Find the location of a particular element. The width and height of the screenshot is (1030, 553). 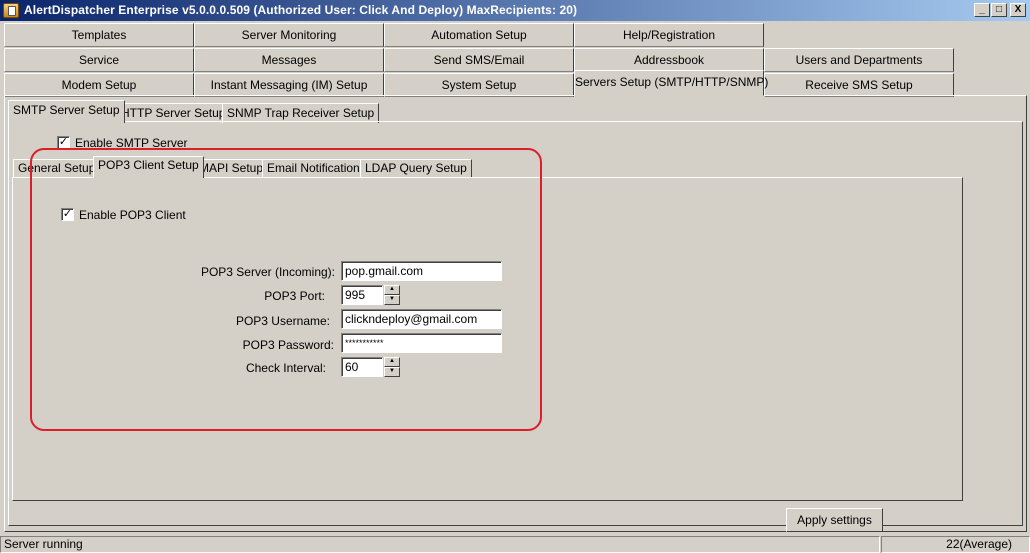

tab-addressbook: Addressbook is located at coordinates (669, 60).